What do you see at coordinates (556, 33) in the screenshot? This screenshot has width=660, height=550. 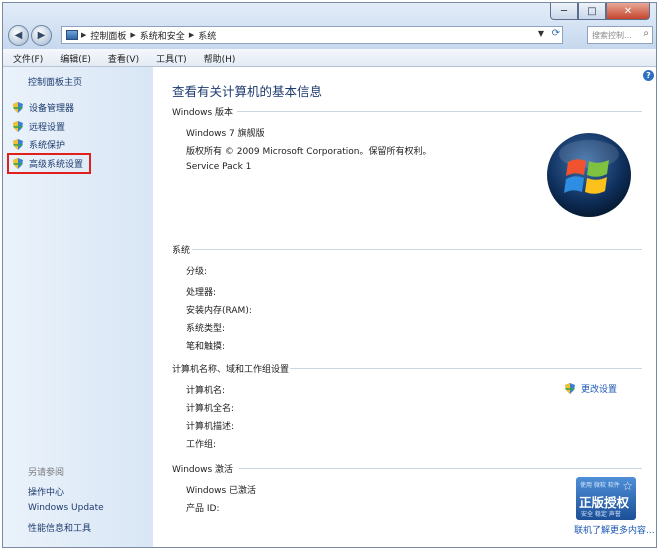 I see `refresh-icon: ⟳` at bounding box center [556, 33].